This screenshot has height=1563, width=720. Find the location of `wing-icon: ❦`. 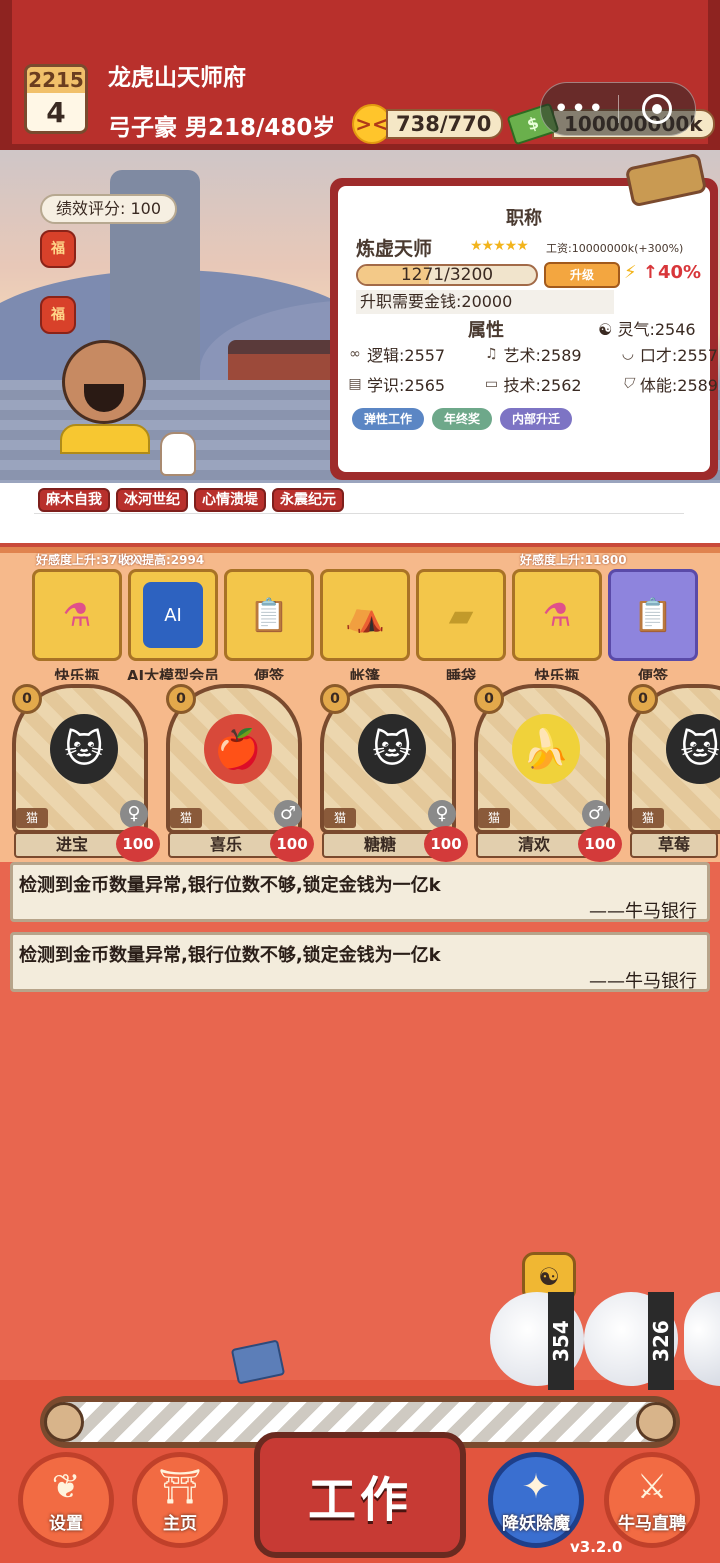

wing-icon: ❦ is located at coordinates (66, 1486).